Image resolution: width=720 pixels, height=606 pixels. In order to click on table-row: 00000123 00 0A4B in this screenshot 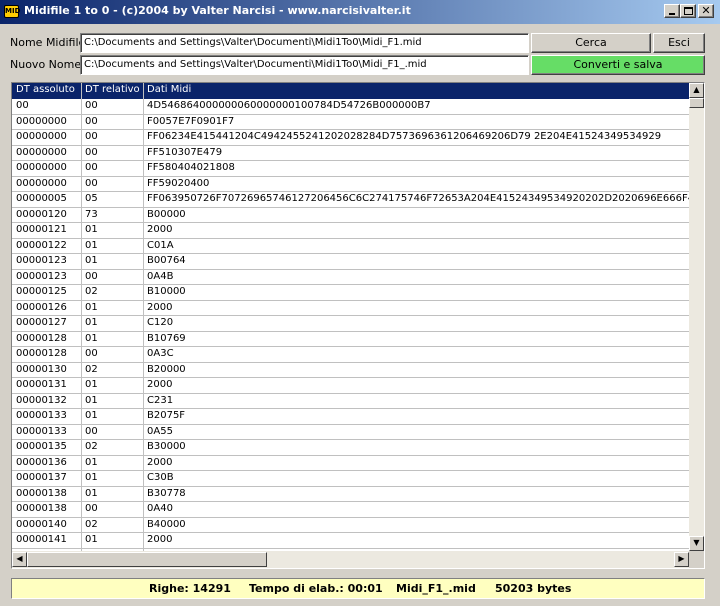, I will do `click(350, 277)`.